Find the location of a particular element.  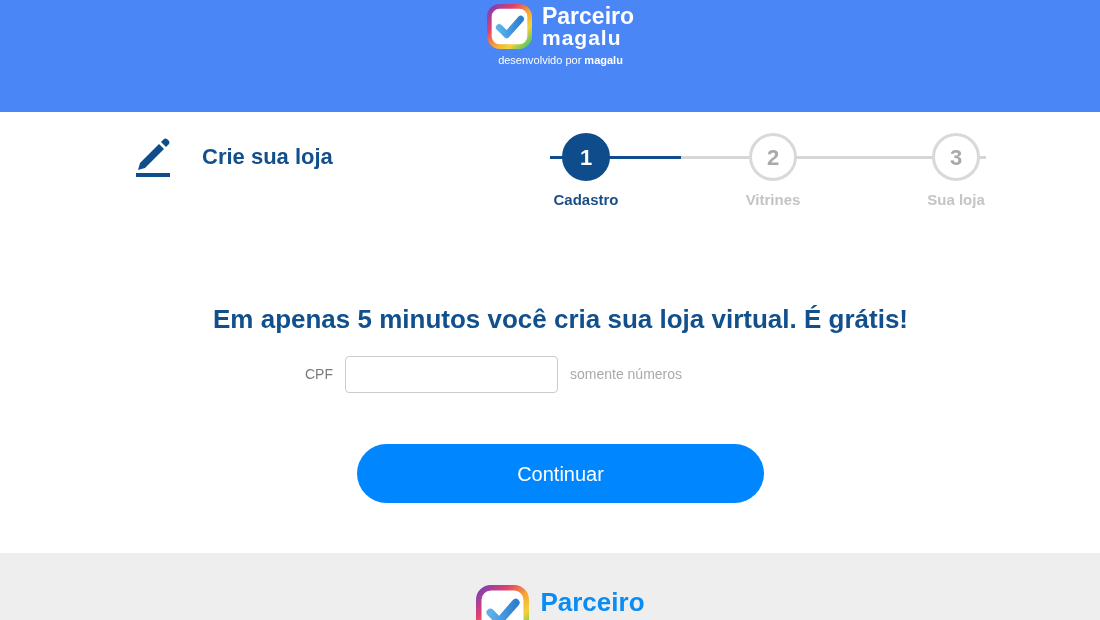

help-text: somente números is located at coordinates (626, 374).